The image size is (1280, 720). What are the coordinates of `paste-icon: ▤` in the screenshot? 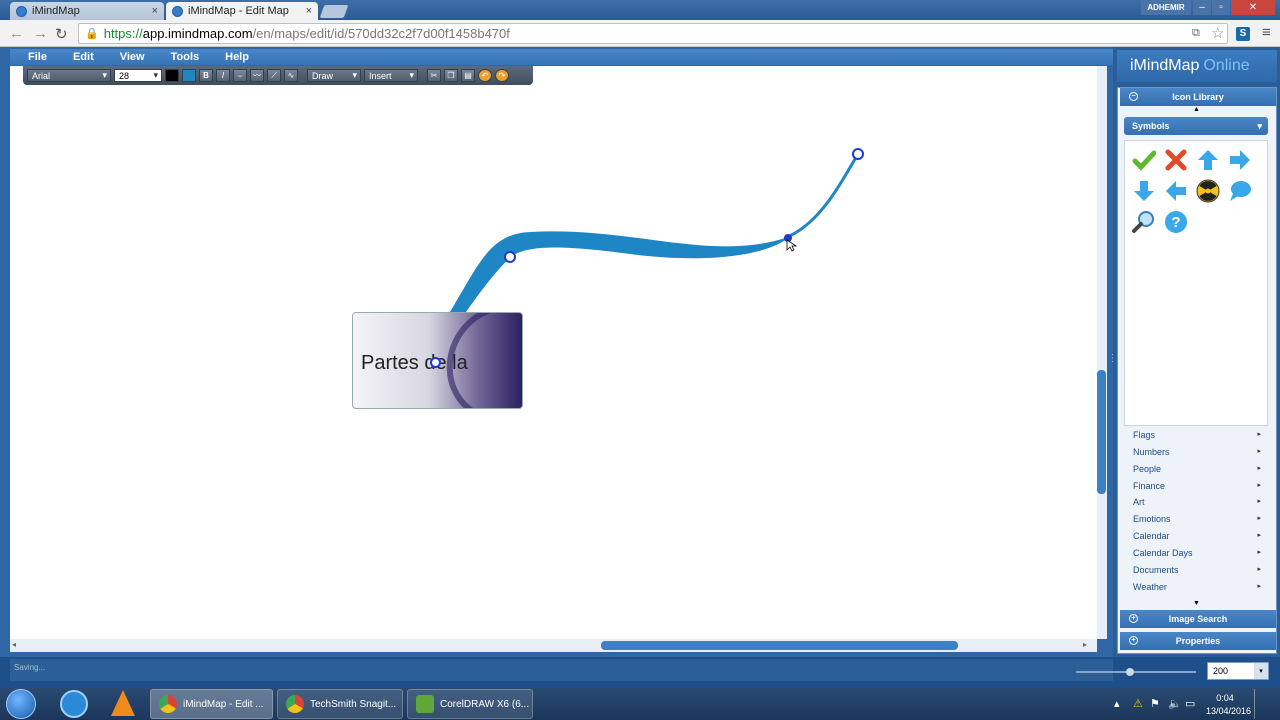 It's located at (468, 75).